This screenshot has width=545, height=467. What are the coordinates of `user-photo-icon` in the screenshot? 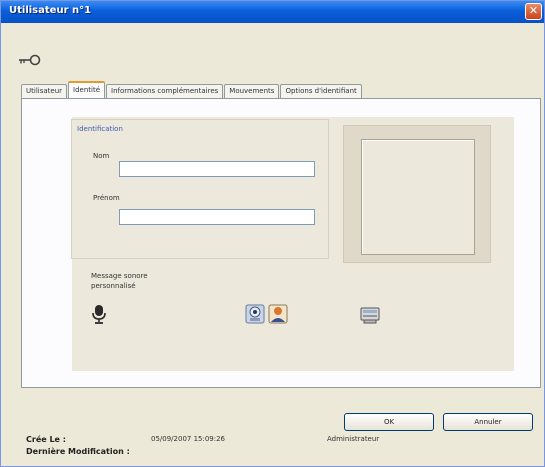 It's located at (278, 314).